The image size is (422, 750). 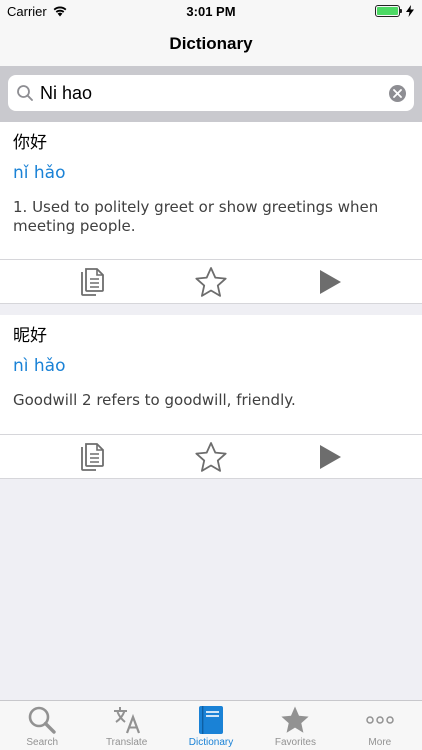 I want to click on search-box, so click(x=211, y=93).